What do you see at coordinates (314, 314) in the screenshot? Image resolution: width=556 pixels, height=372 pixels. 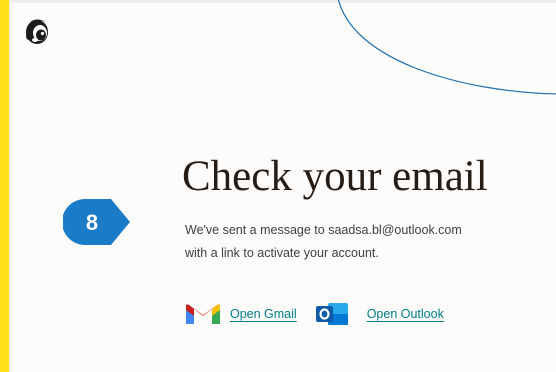 I see `email-provider-links: Open Gmail Open Outlook` at bounding box center [314, 314].